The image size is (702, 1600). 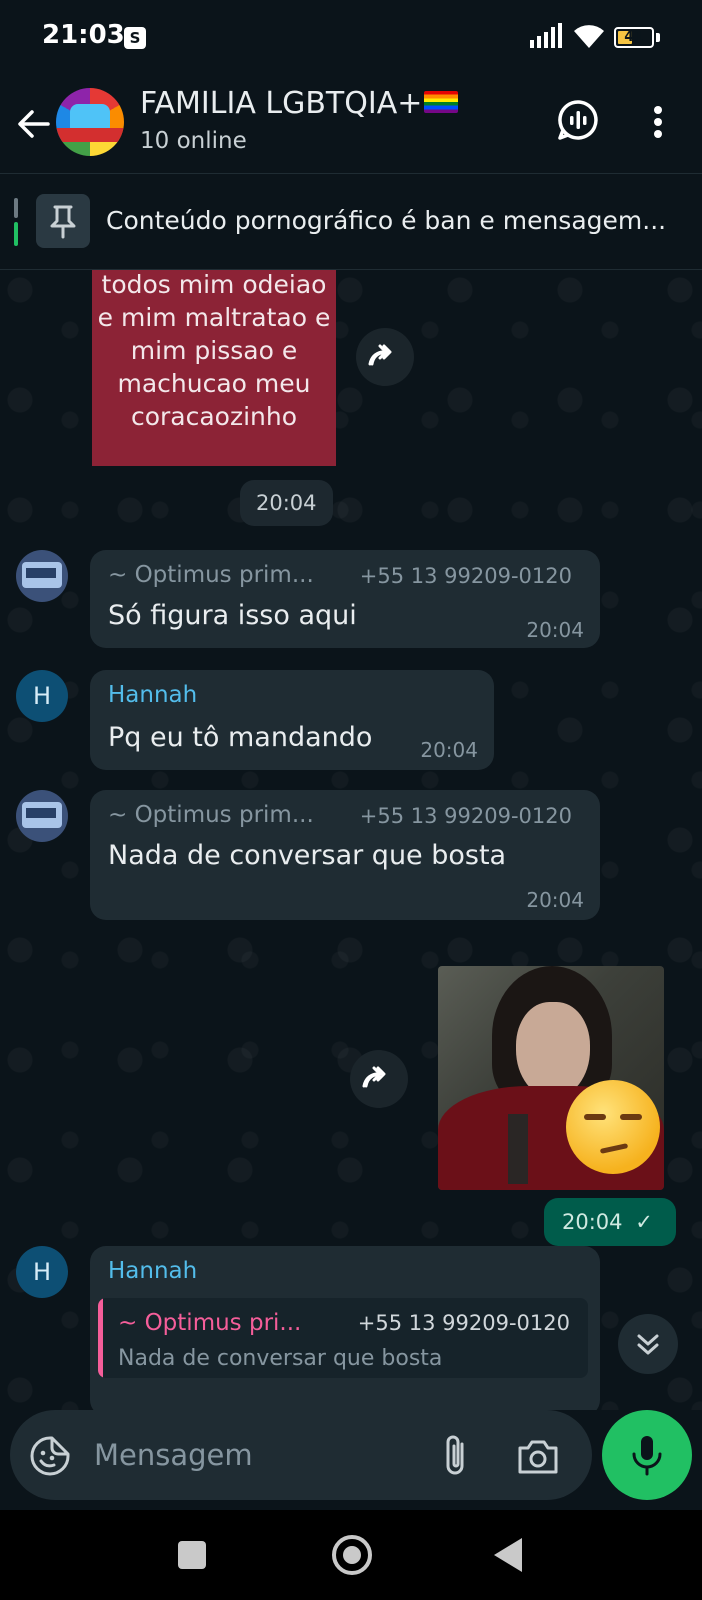 What do you see at coordinates (242, 1455) in the screenshot?
I see `message-input` at bounding box center [242, 1455].